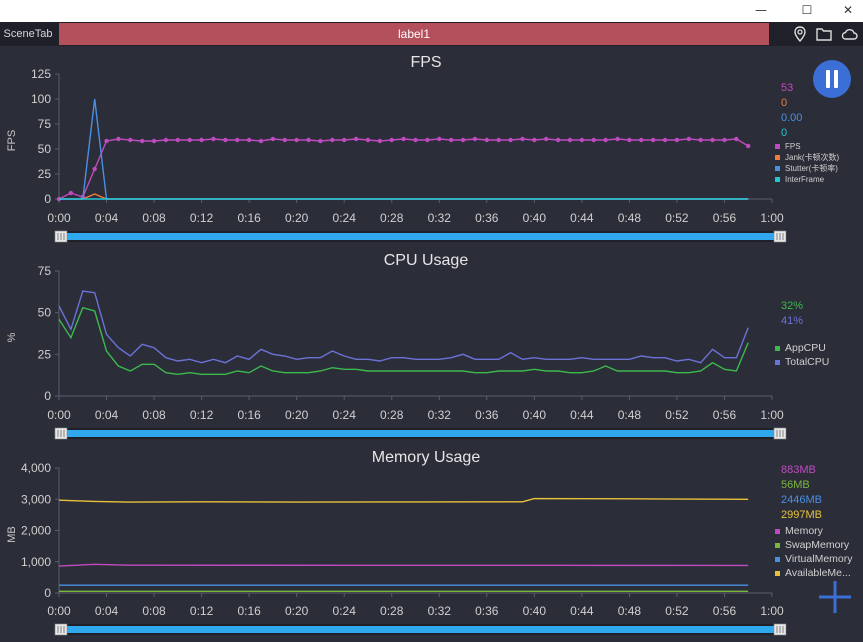 The width and height of the screenshot is (863, 642). What do you see at coordinates (582, 218) in the screenshot?
I see `x-tick-label: 0:44` at bounding box center [582, 218].